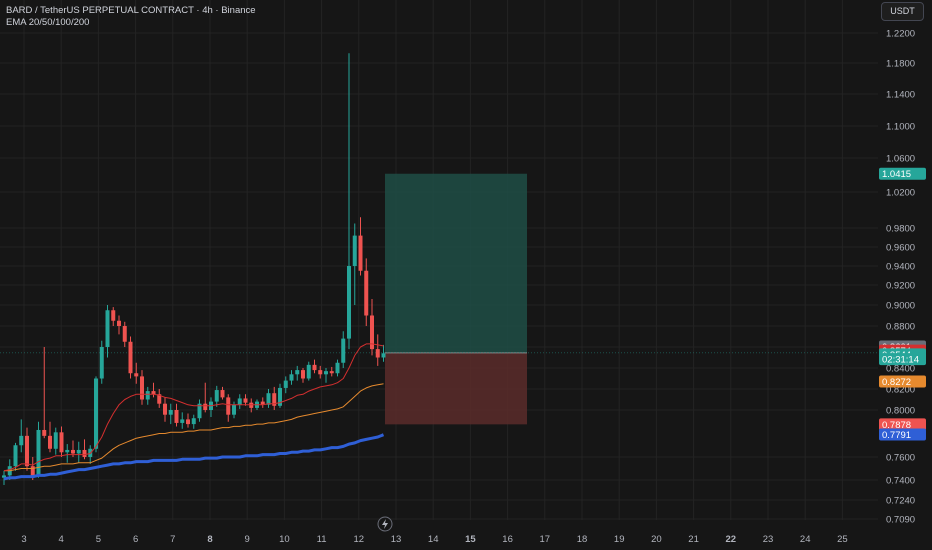 The height and width of the screenshot is (550, 932). I want to click on time-tick-label: 20, so click(656, 539).